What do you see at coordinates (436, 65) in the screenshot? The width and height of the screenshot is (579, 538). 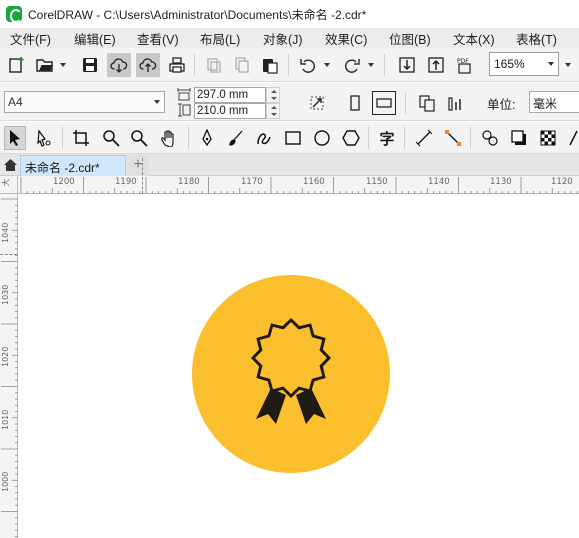 I see `export-icon` at bounding box center [436, 65].